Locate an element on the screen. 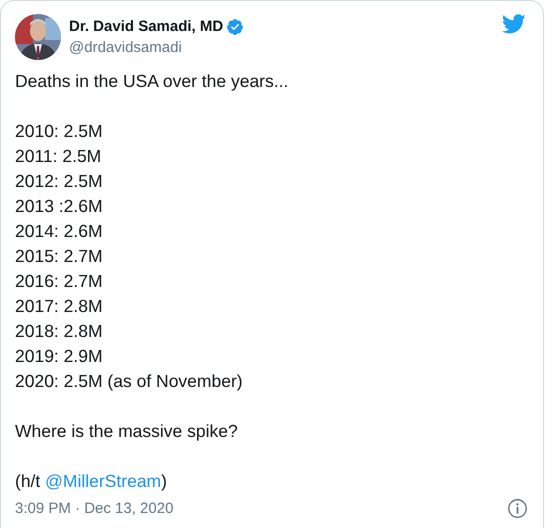 The height and width of the screenshot is (528, 545). timestamp: 3:09 PM · Dec 13, 2020 is located at coordinates (94, 508).